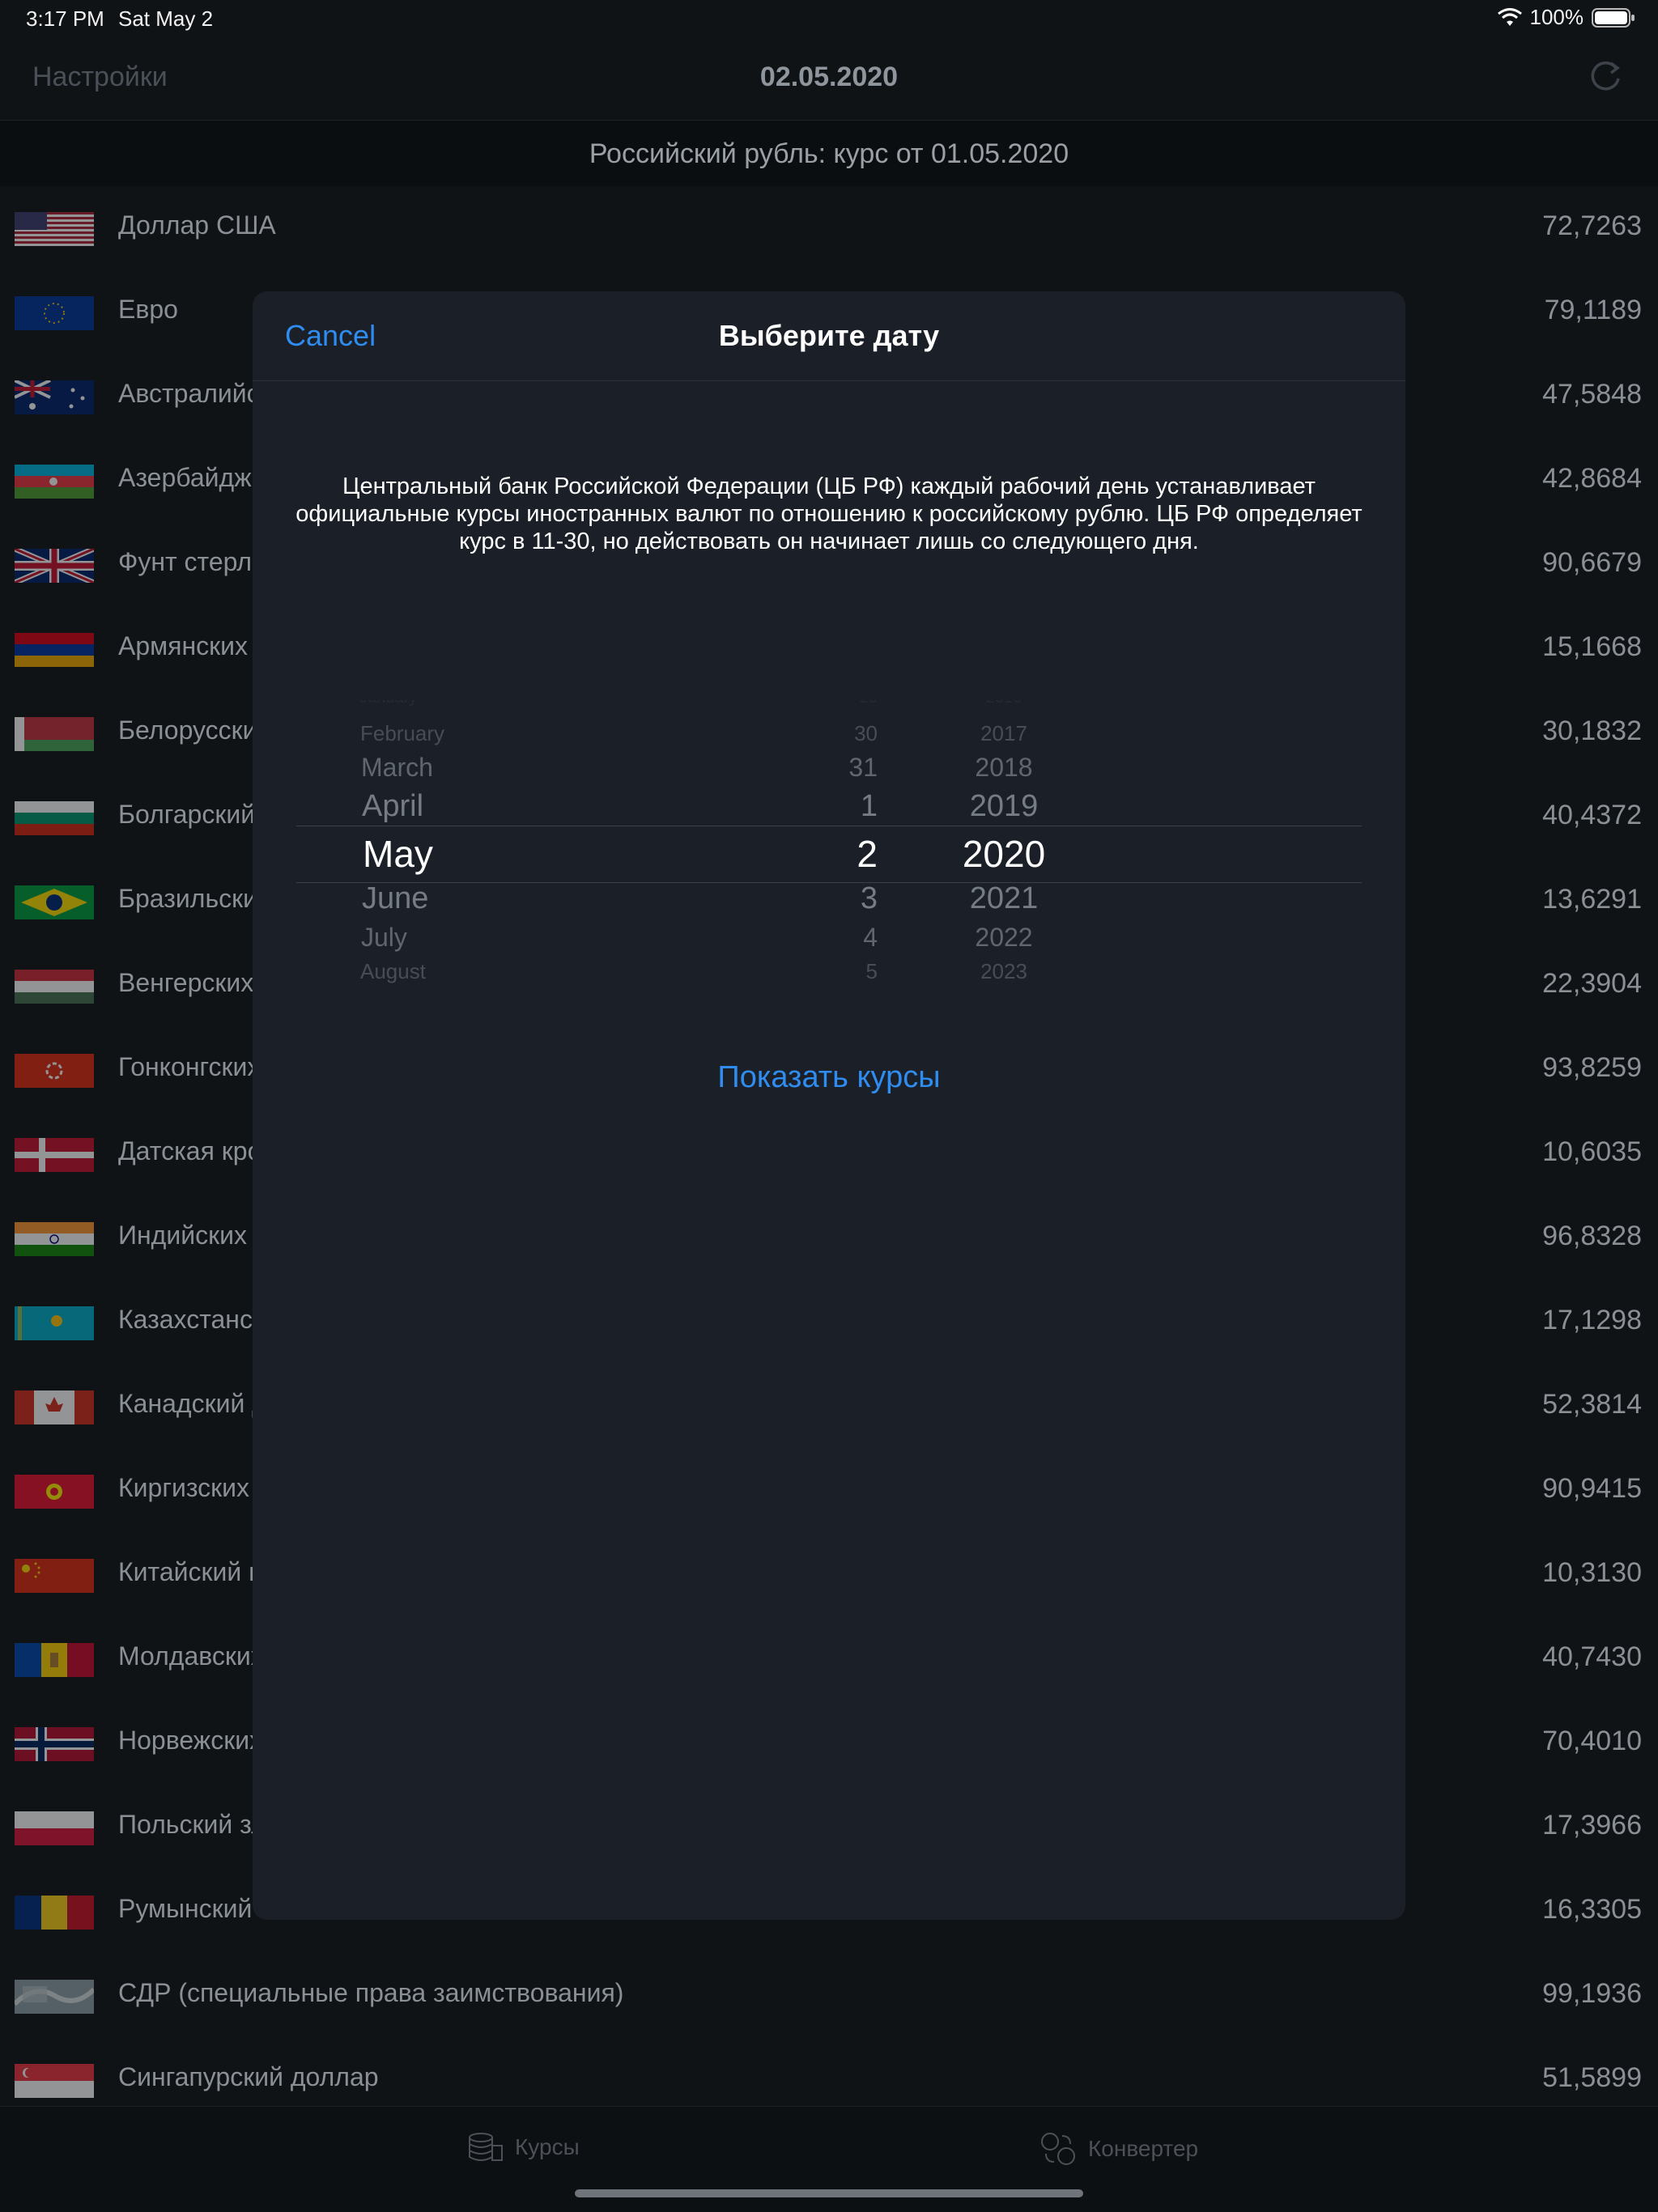  Describe the element at coordinates (187, 814) in the screenshot. I see `currency-name: Болгарский` at that location.